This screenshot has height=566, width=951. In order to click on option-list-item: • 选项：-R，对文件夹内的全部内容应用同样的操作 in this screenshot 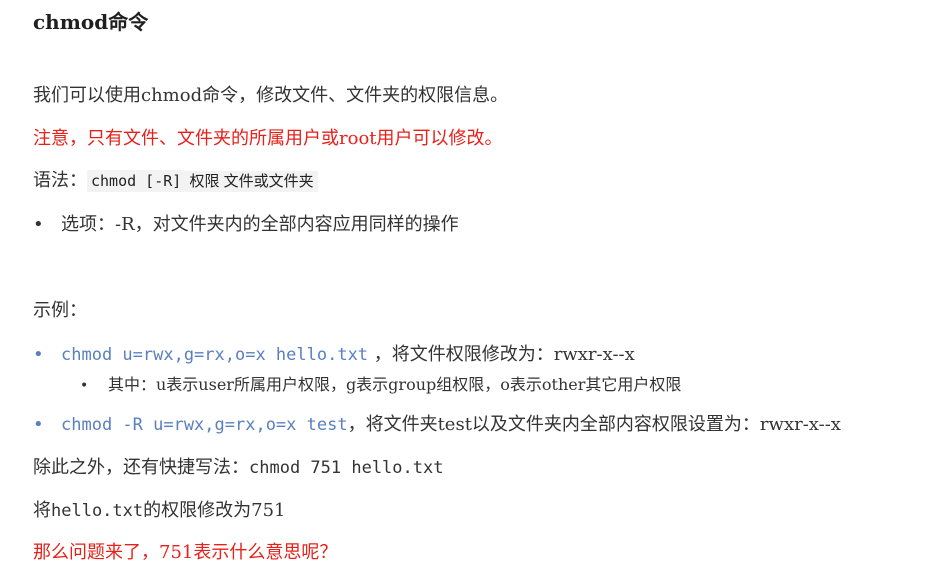, I will do `click(246, 225)`.